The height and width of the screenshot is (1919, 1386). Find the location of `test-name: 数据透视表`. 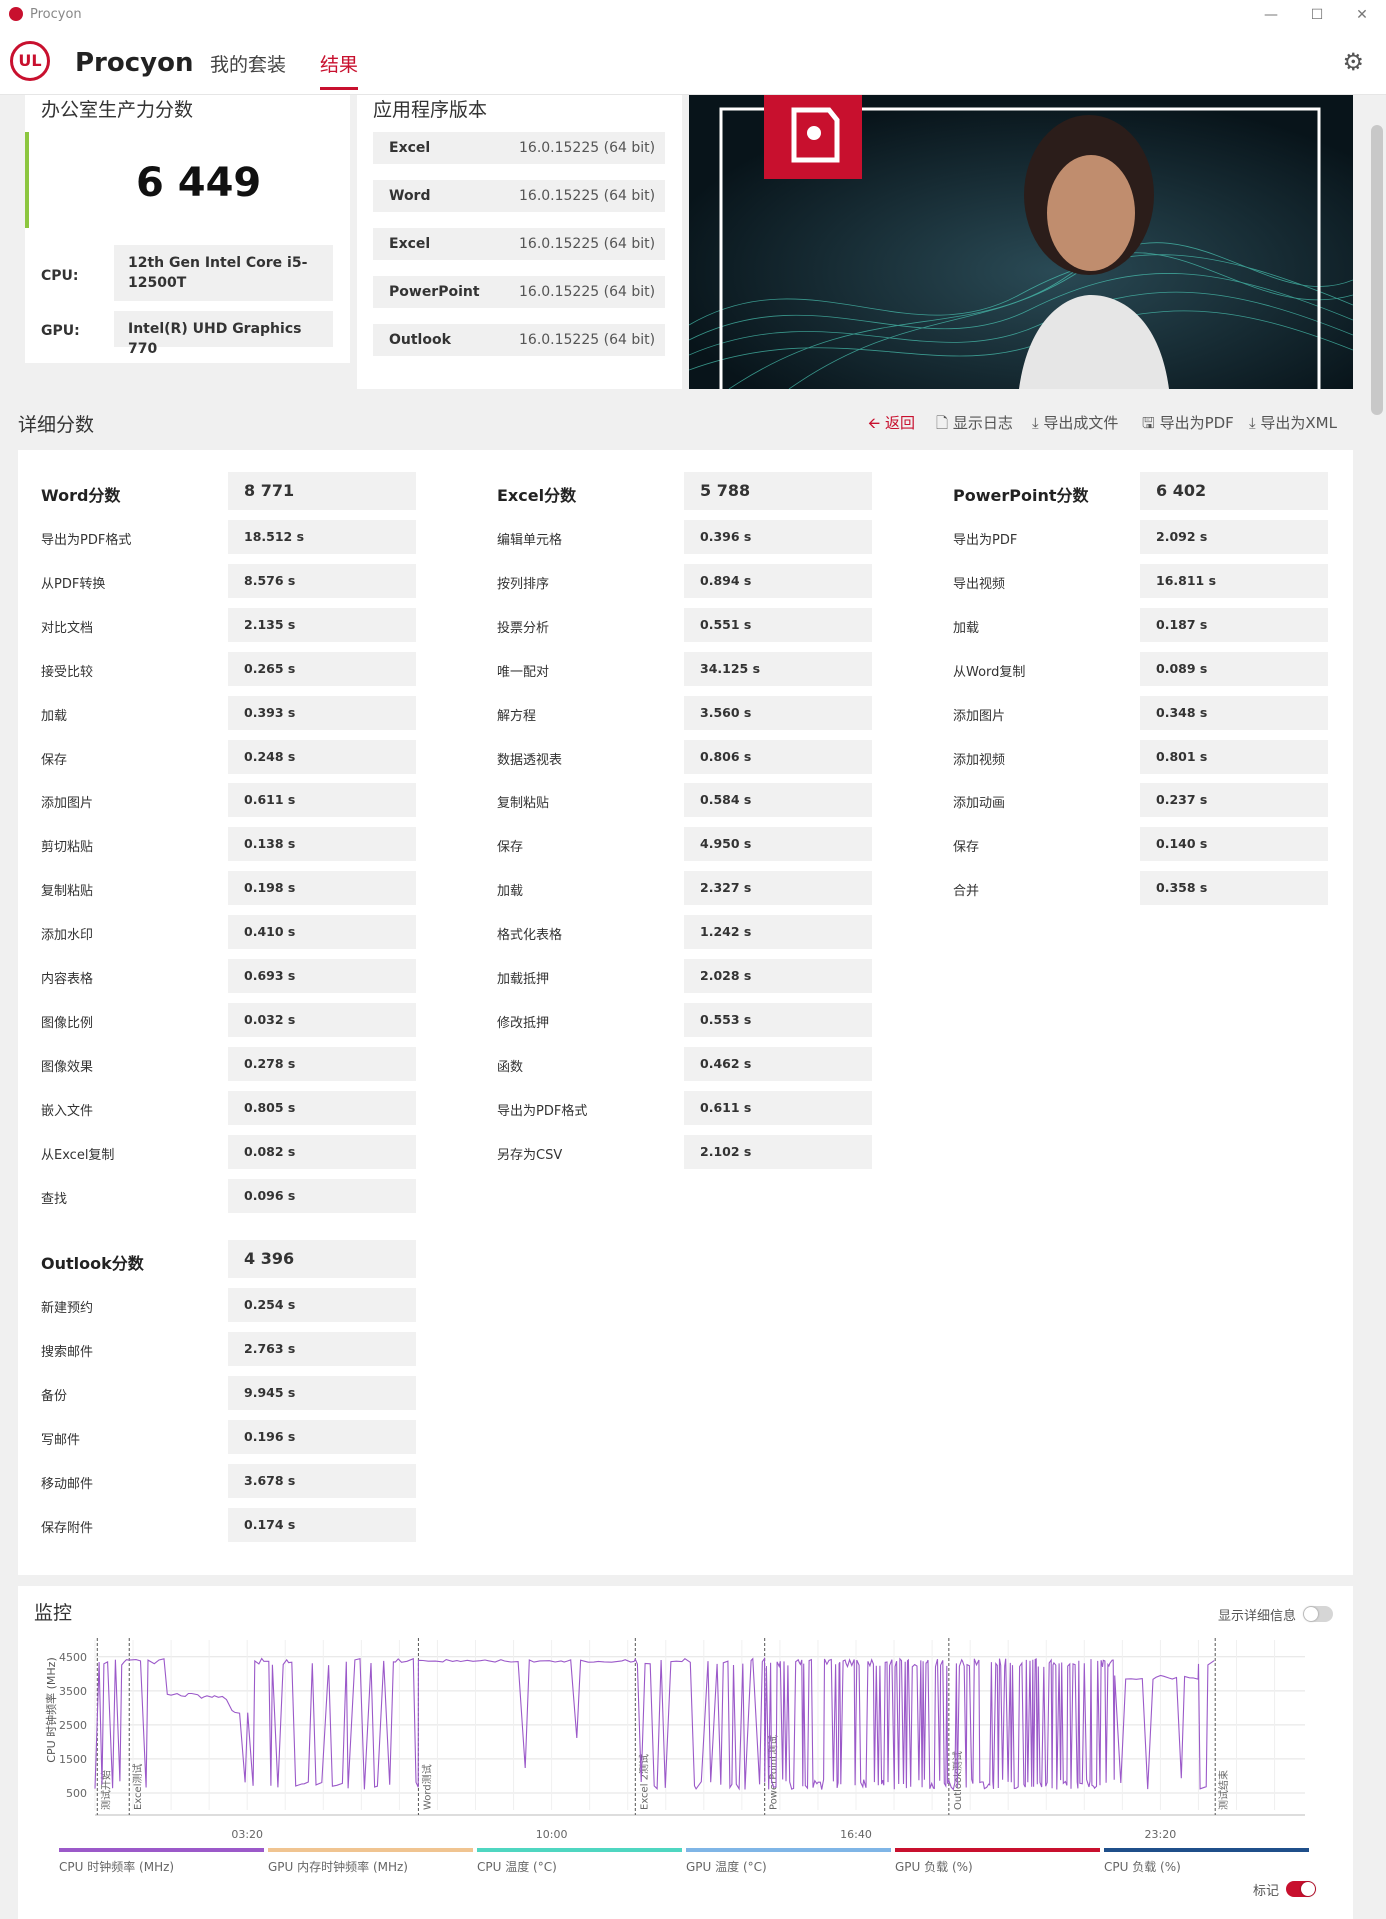

test-name: 数据透视表 is located at coordinates (530, 760).